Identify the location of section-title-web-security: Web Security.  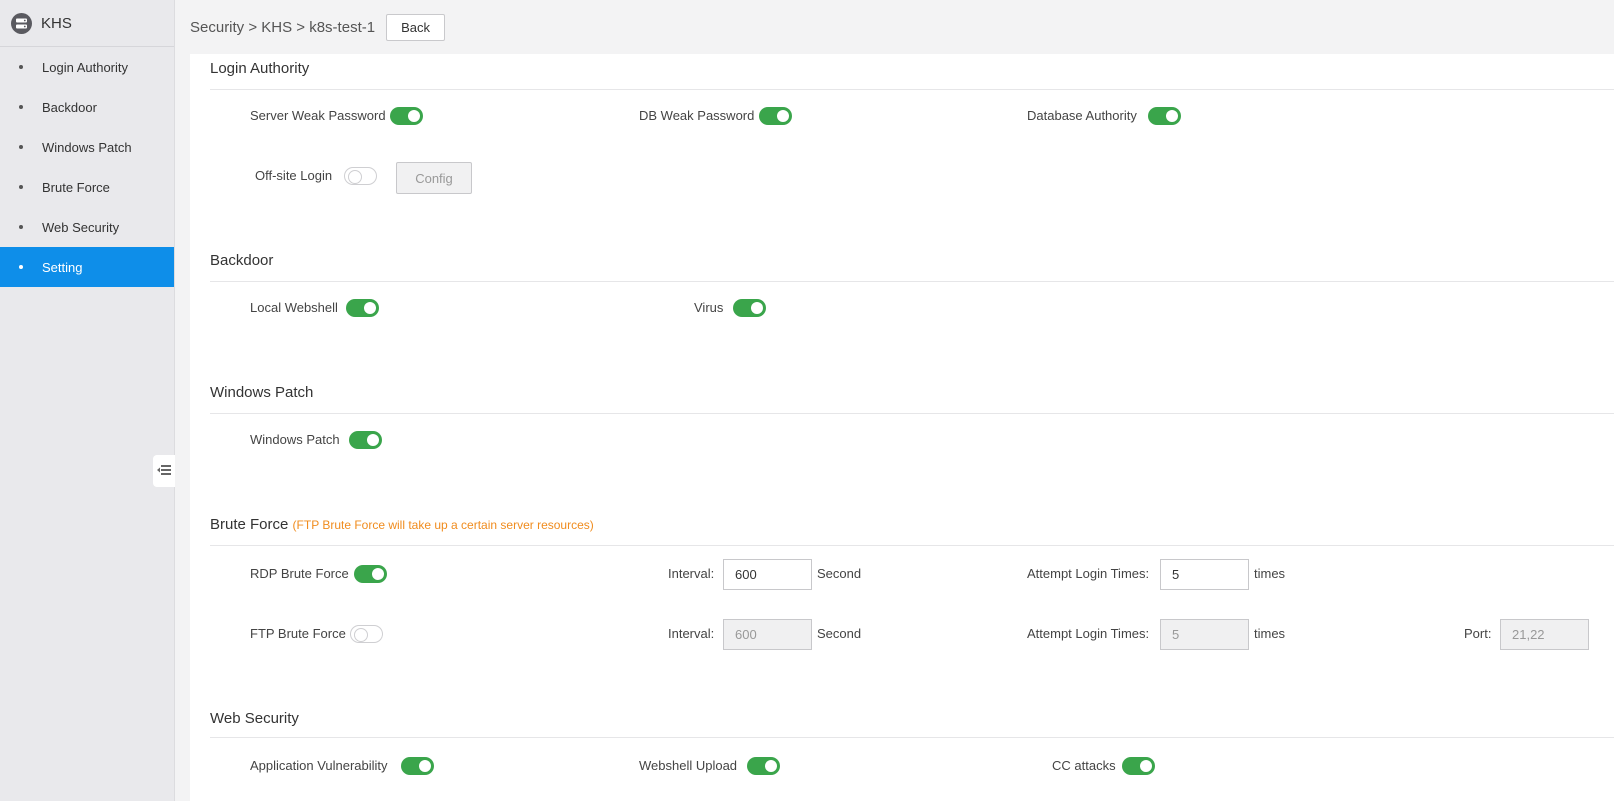
(254, 718).